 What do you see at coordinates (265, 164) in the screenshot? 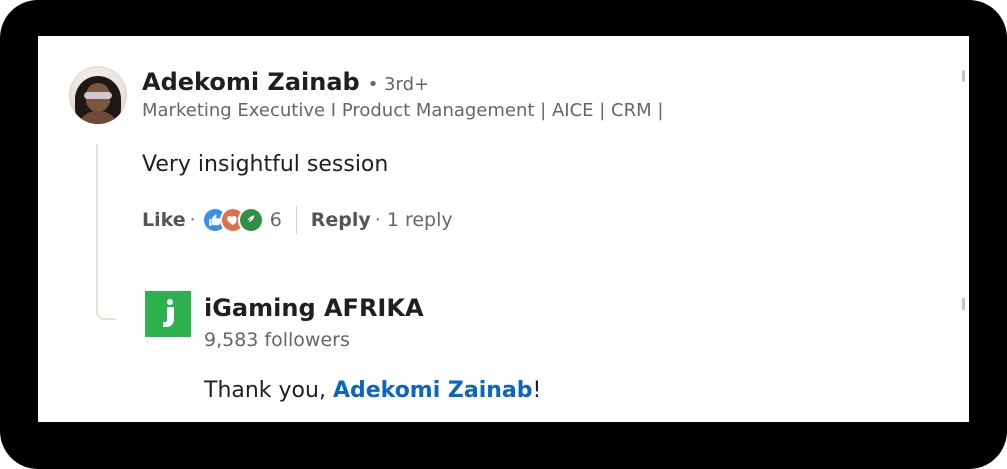
I see `comment-text: Very insightful session` at bounding box center [265, 164].